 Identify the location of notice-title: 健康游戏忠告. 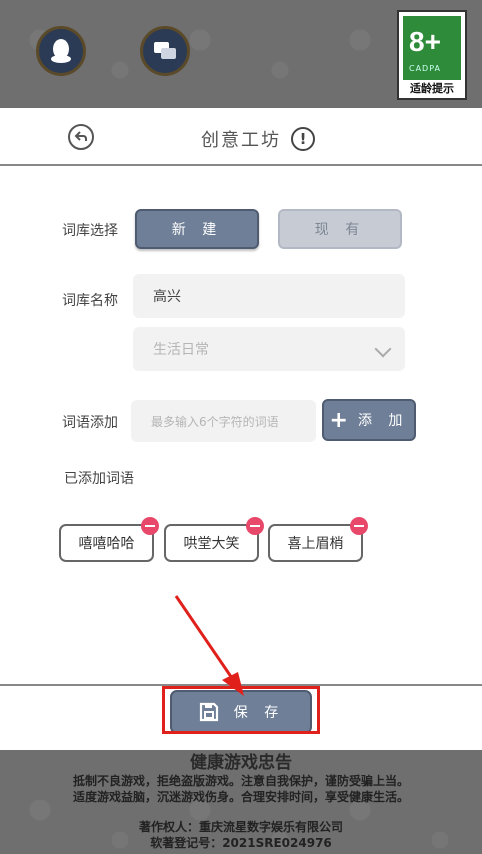
(241, 763).